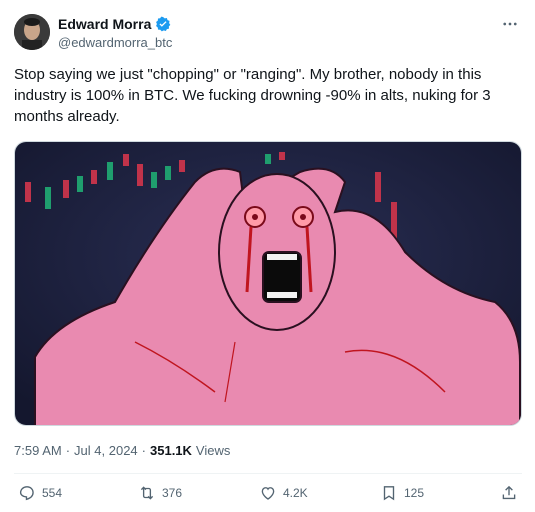 Image resolution: width=535 pixels, height=512 pixels. I want to click on repost-count: 376, so click(172, 493).